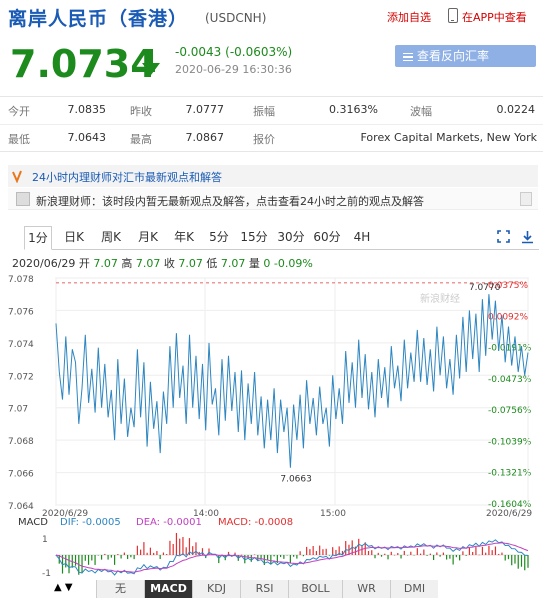 This screenshot has height=598, width=543. What do you see at coordinates (503, 236) in the screenshot?
I see `fullscreen-icon` at bounding box center [503, 236].